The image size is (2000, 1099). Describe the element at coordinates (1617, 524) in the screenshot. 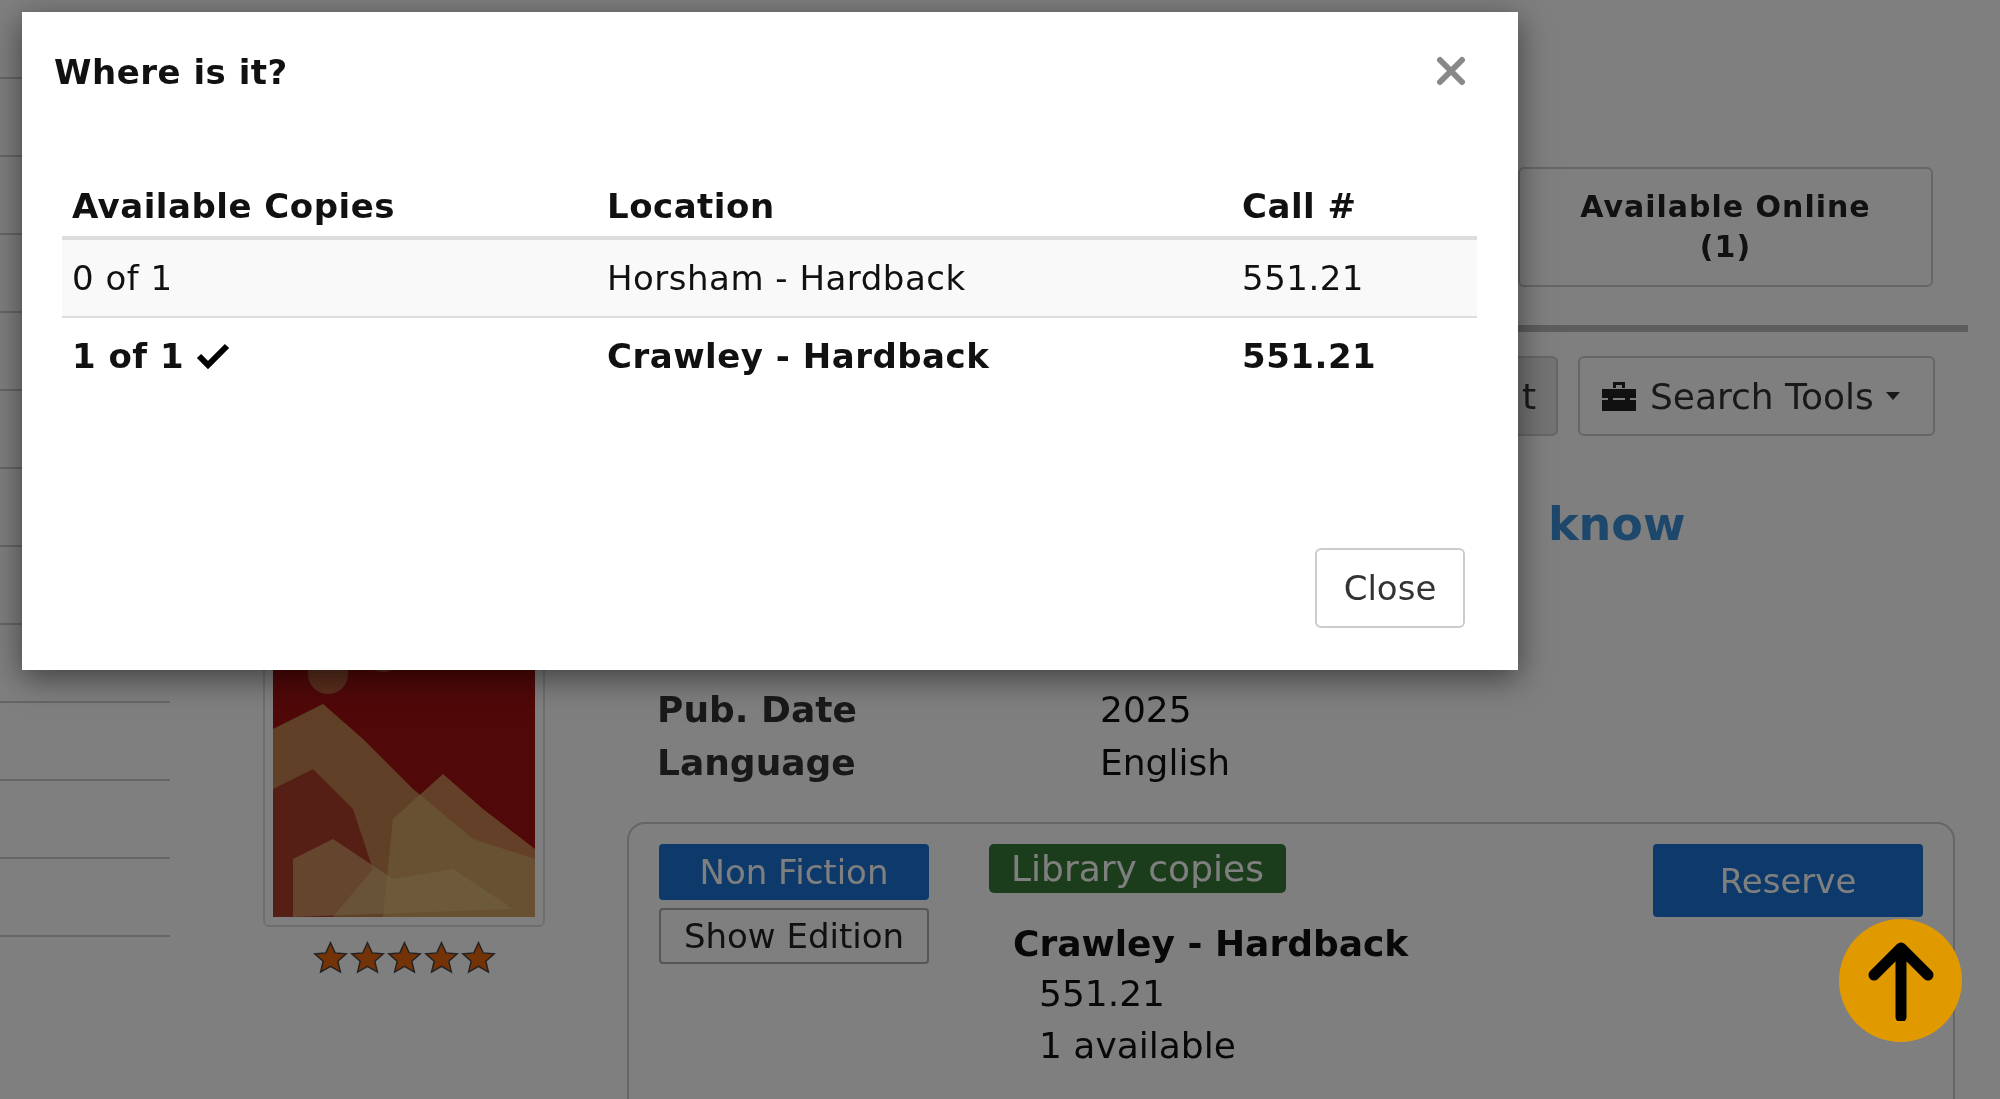

I see `section-heading: know` at that location.